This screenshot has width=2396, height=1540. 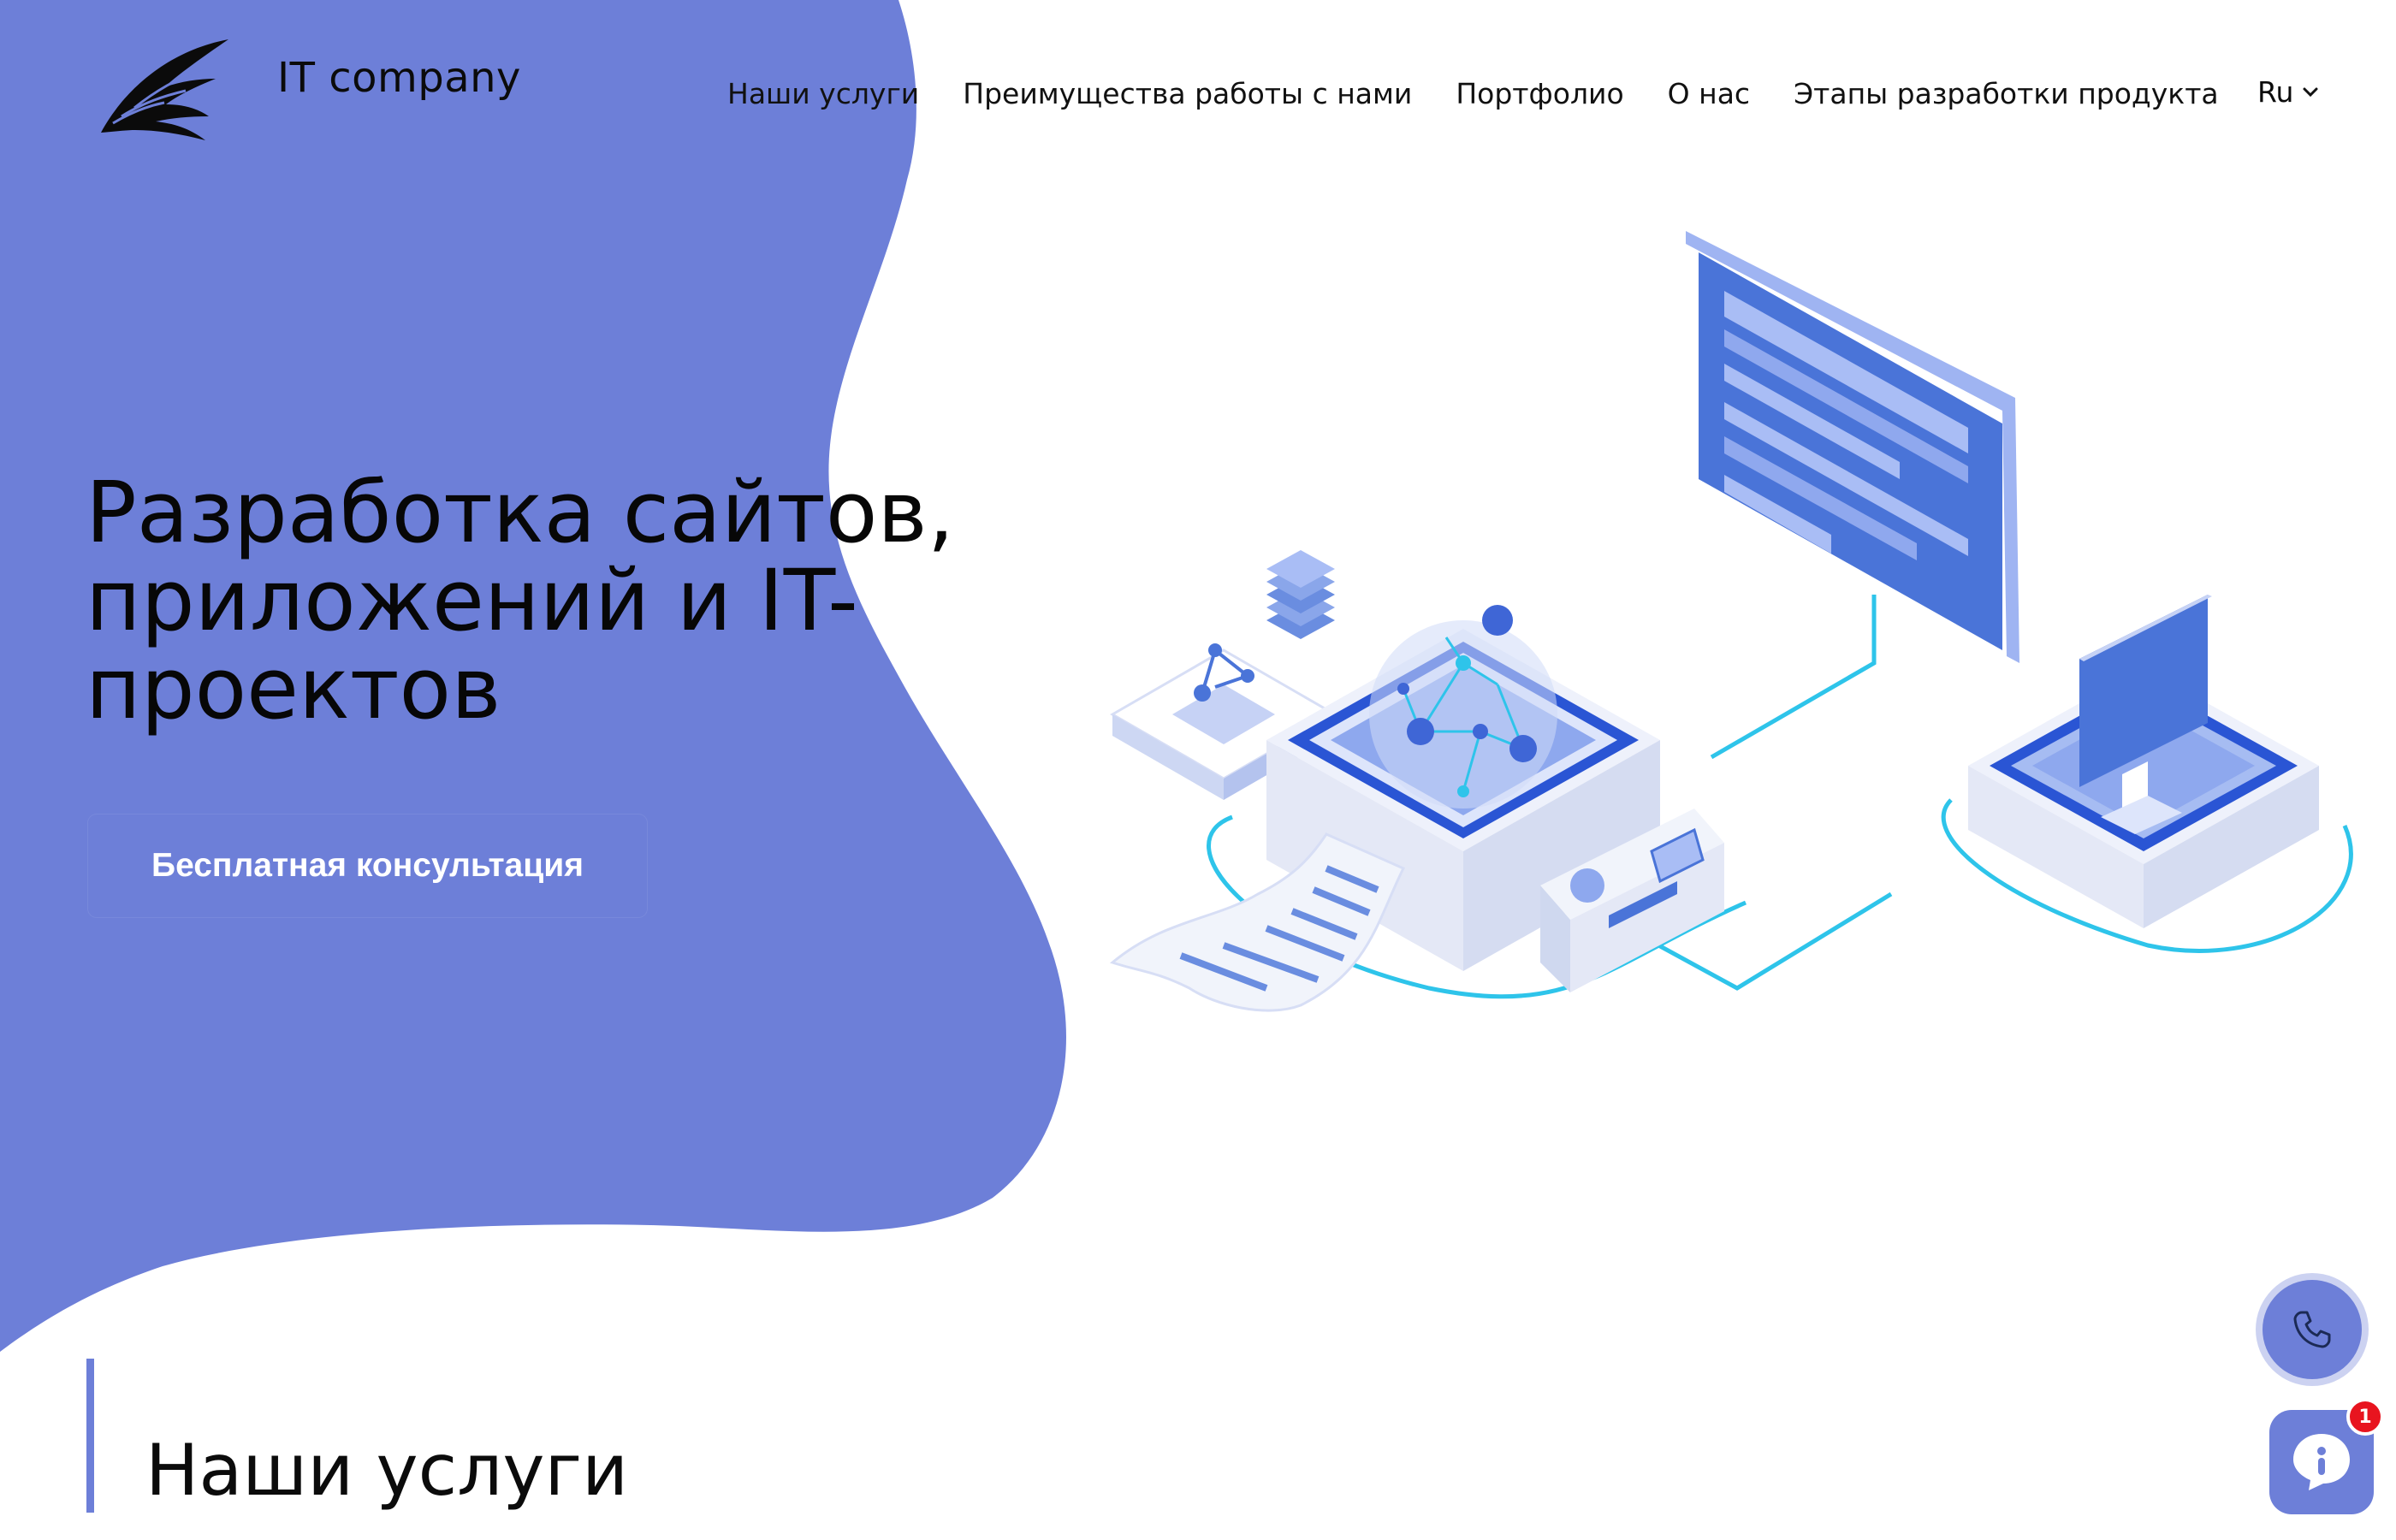 I want to click on chat-button: 1, so click(x=2326, y=1456).